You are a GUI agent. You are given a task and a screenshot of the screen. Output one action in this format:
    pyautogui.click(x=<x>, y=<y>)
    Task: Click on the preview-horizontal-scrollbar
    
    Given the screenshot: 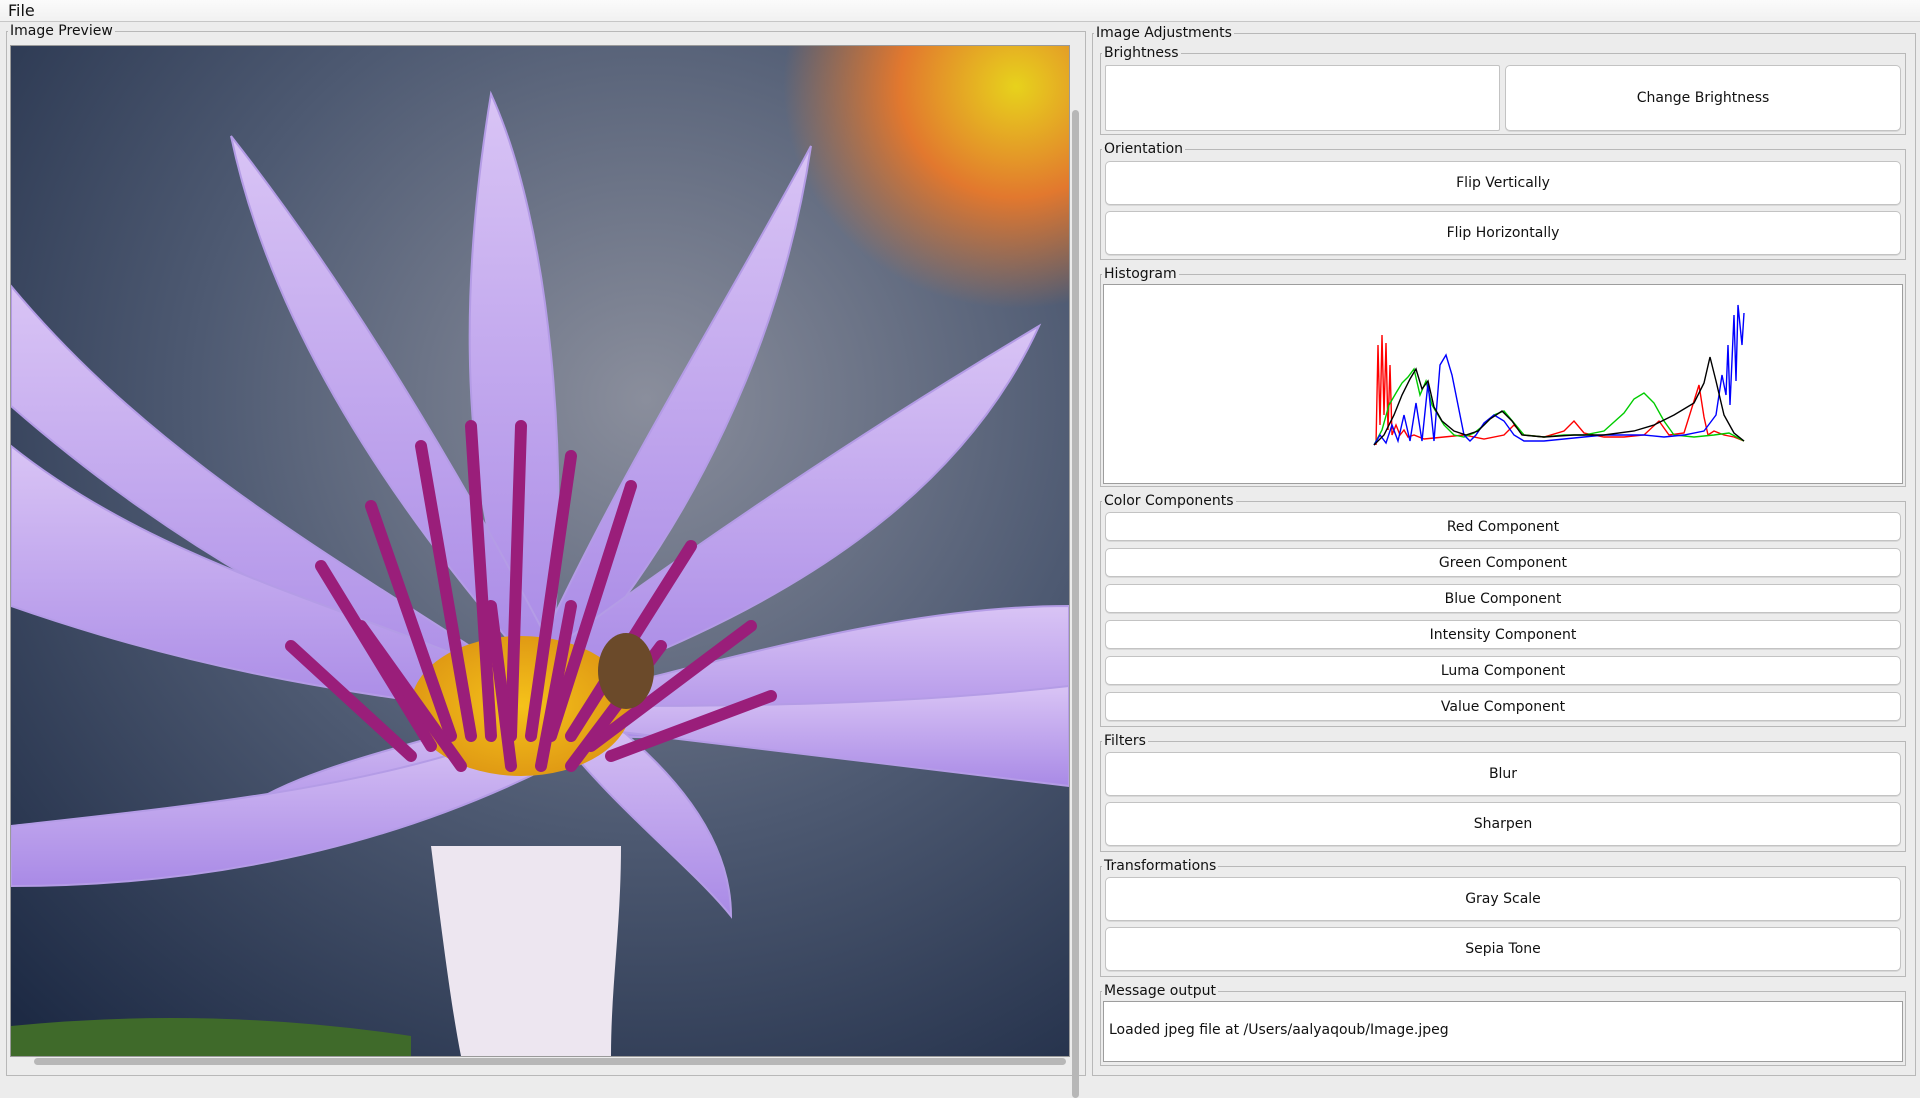 What is the action you would take?
    pyautogui.click(x=539, y=1061)
    